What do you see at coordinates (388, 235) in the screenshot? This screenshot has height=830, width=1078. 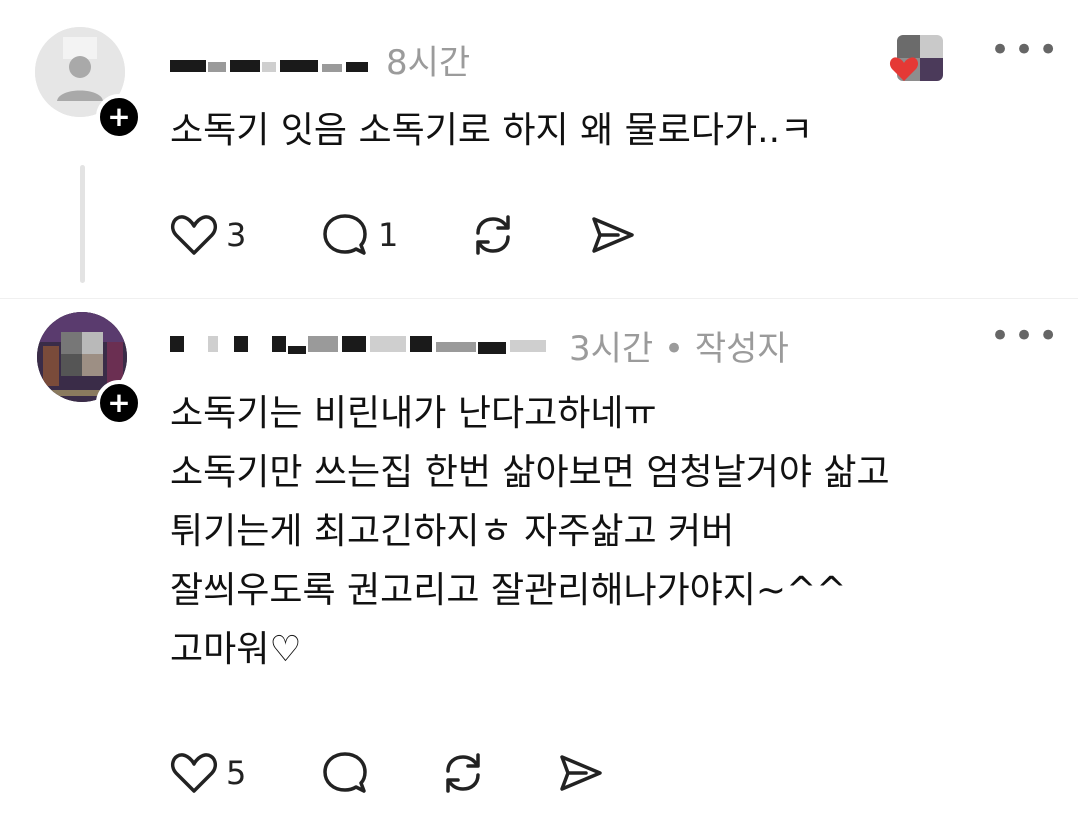 I see `reply-count: 1` at bounding box center [388, 235].